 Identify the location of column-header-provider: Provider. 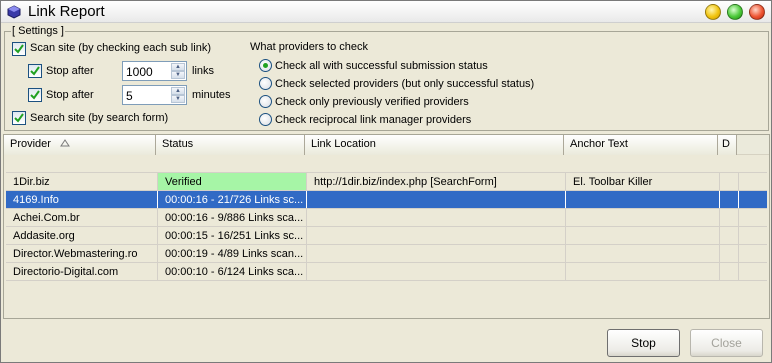
(80, 145).